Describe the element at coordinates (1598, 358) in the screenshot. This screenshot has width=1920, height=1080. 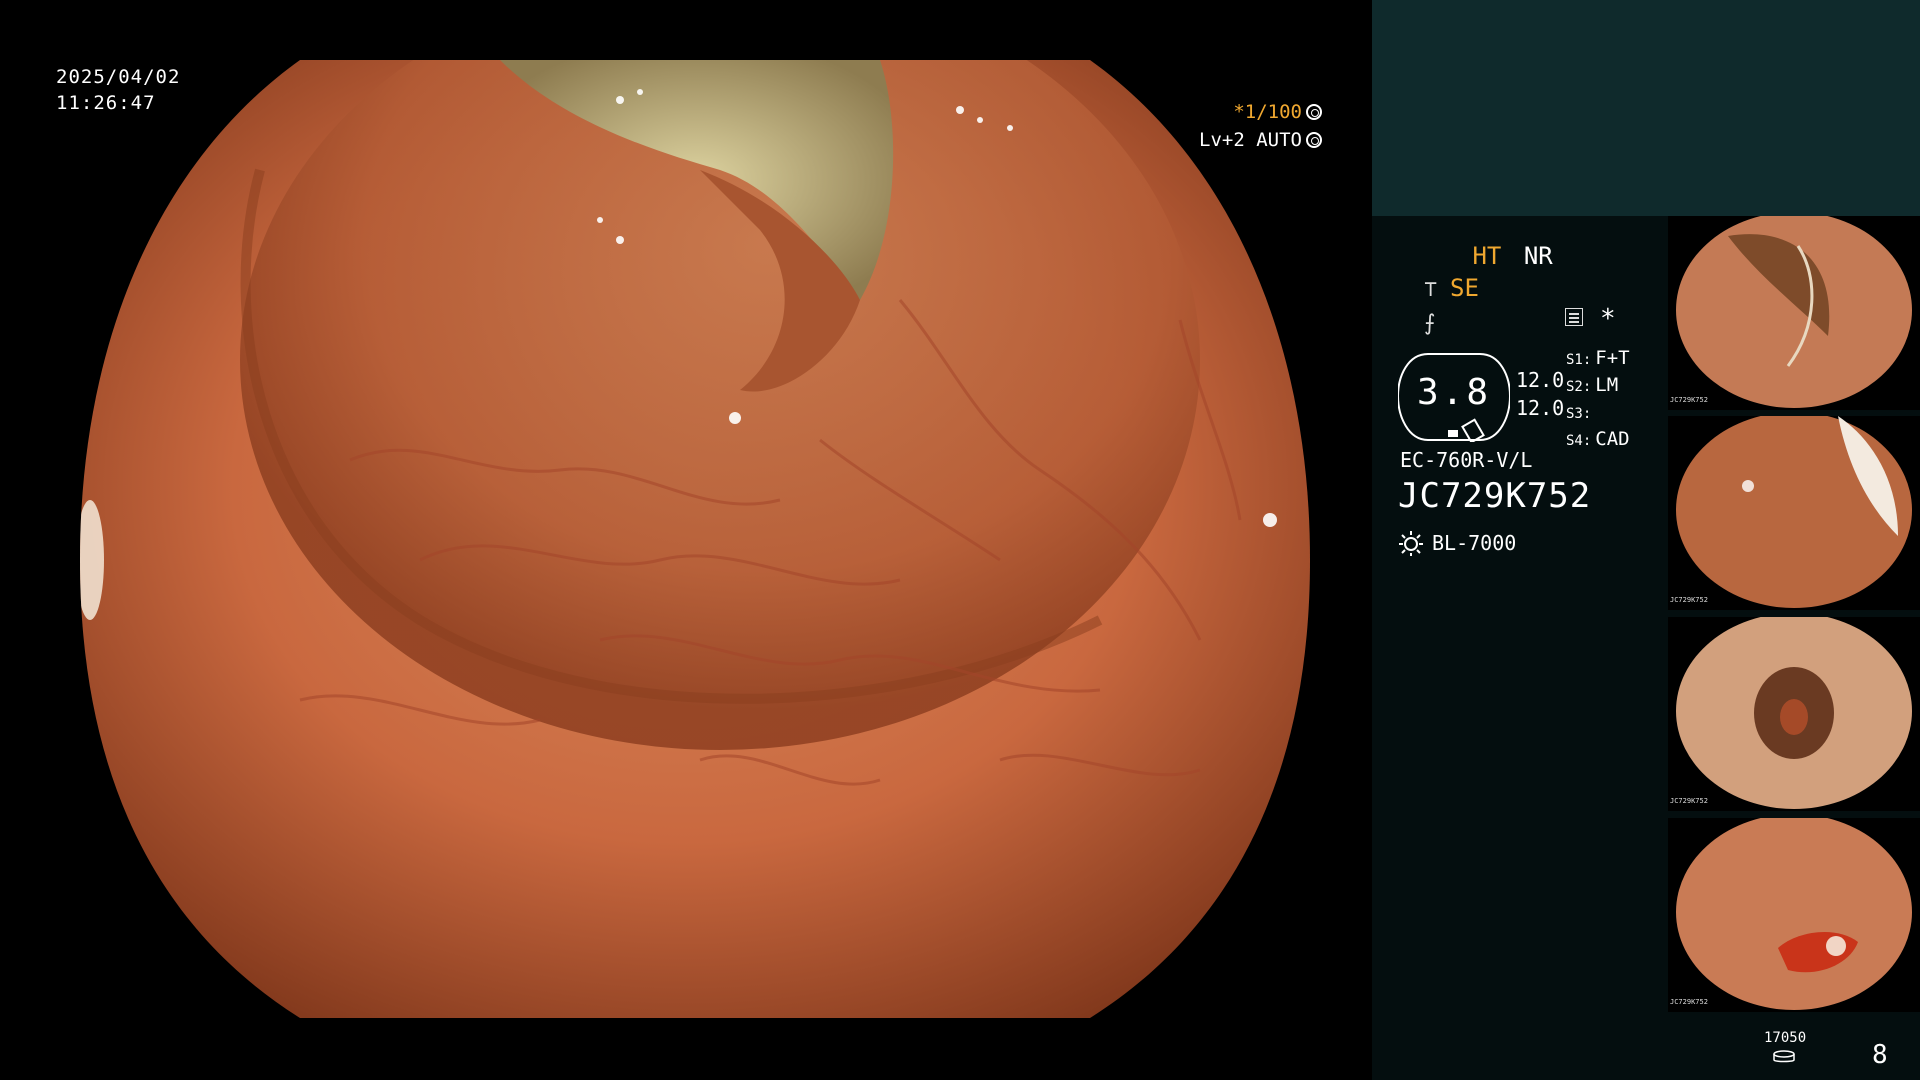
I see `slot-1: S1: F+T` at that location.